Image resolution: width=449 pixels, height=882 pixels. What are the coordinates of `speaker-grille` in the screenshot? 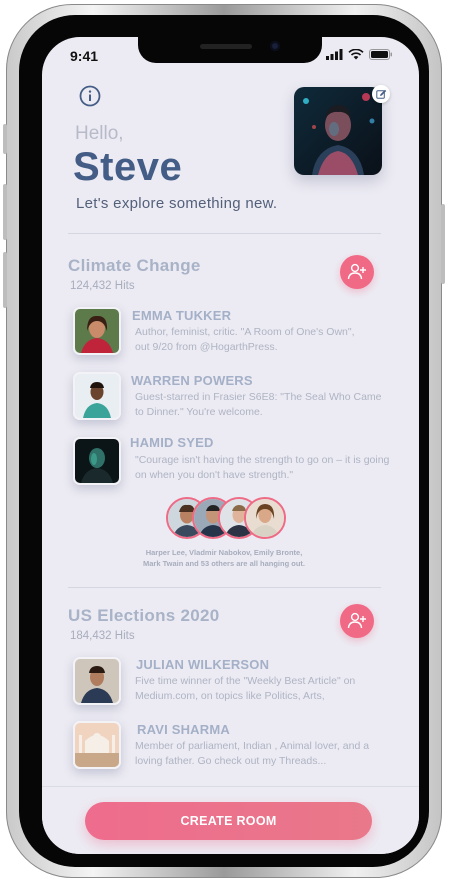 It's located at (226, 46).